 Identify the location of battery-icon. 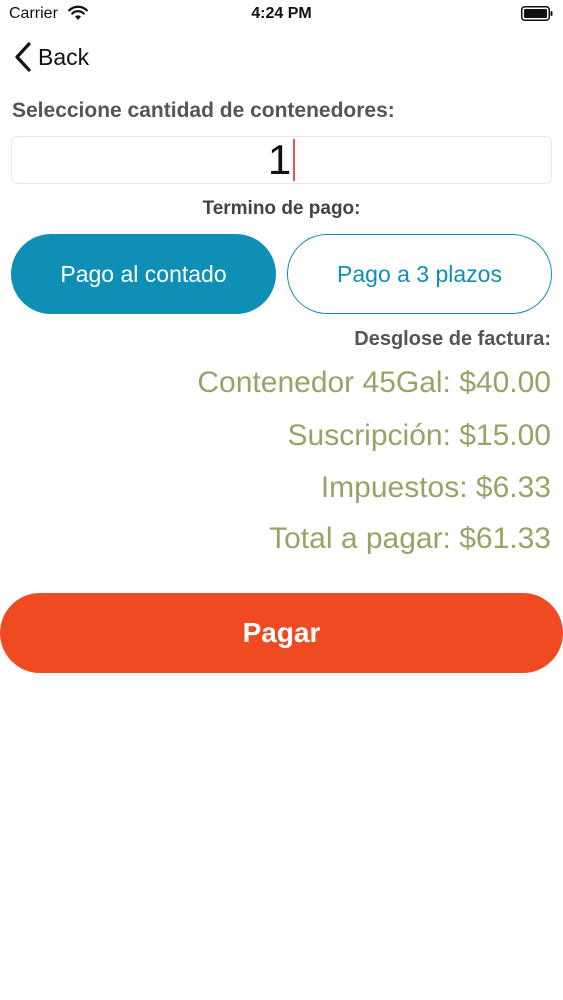
(537, 13).